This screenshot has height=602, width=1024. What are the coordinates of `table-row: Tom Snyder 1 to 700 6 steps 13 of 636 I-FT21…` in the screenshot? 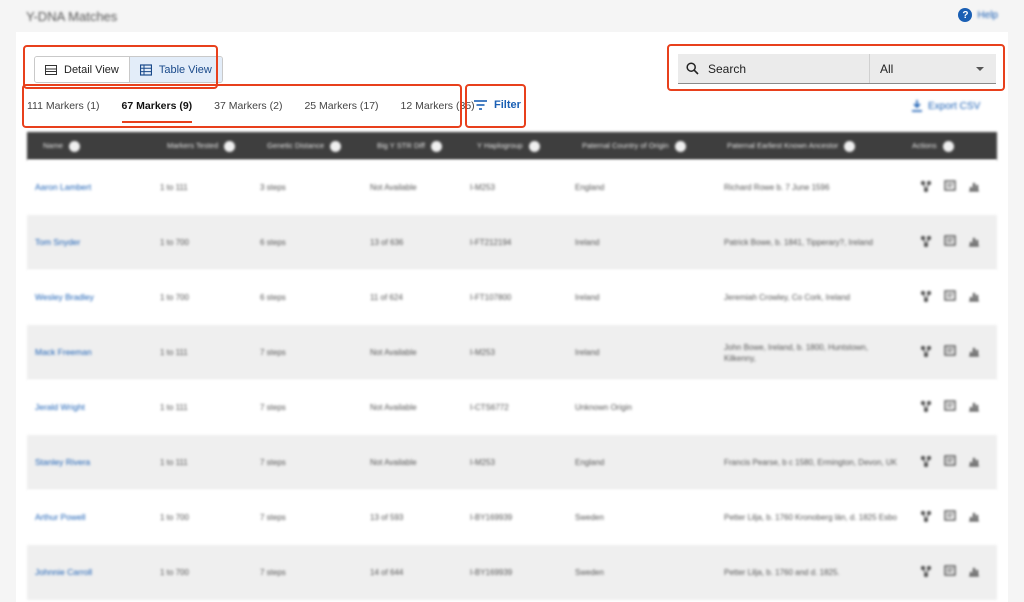 It's located at (512, 242).